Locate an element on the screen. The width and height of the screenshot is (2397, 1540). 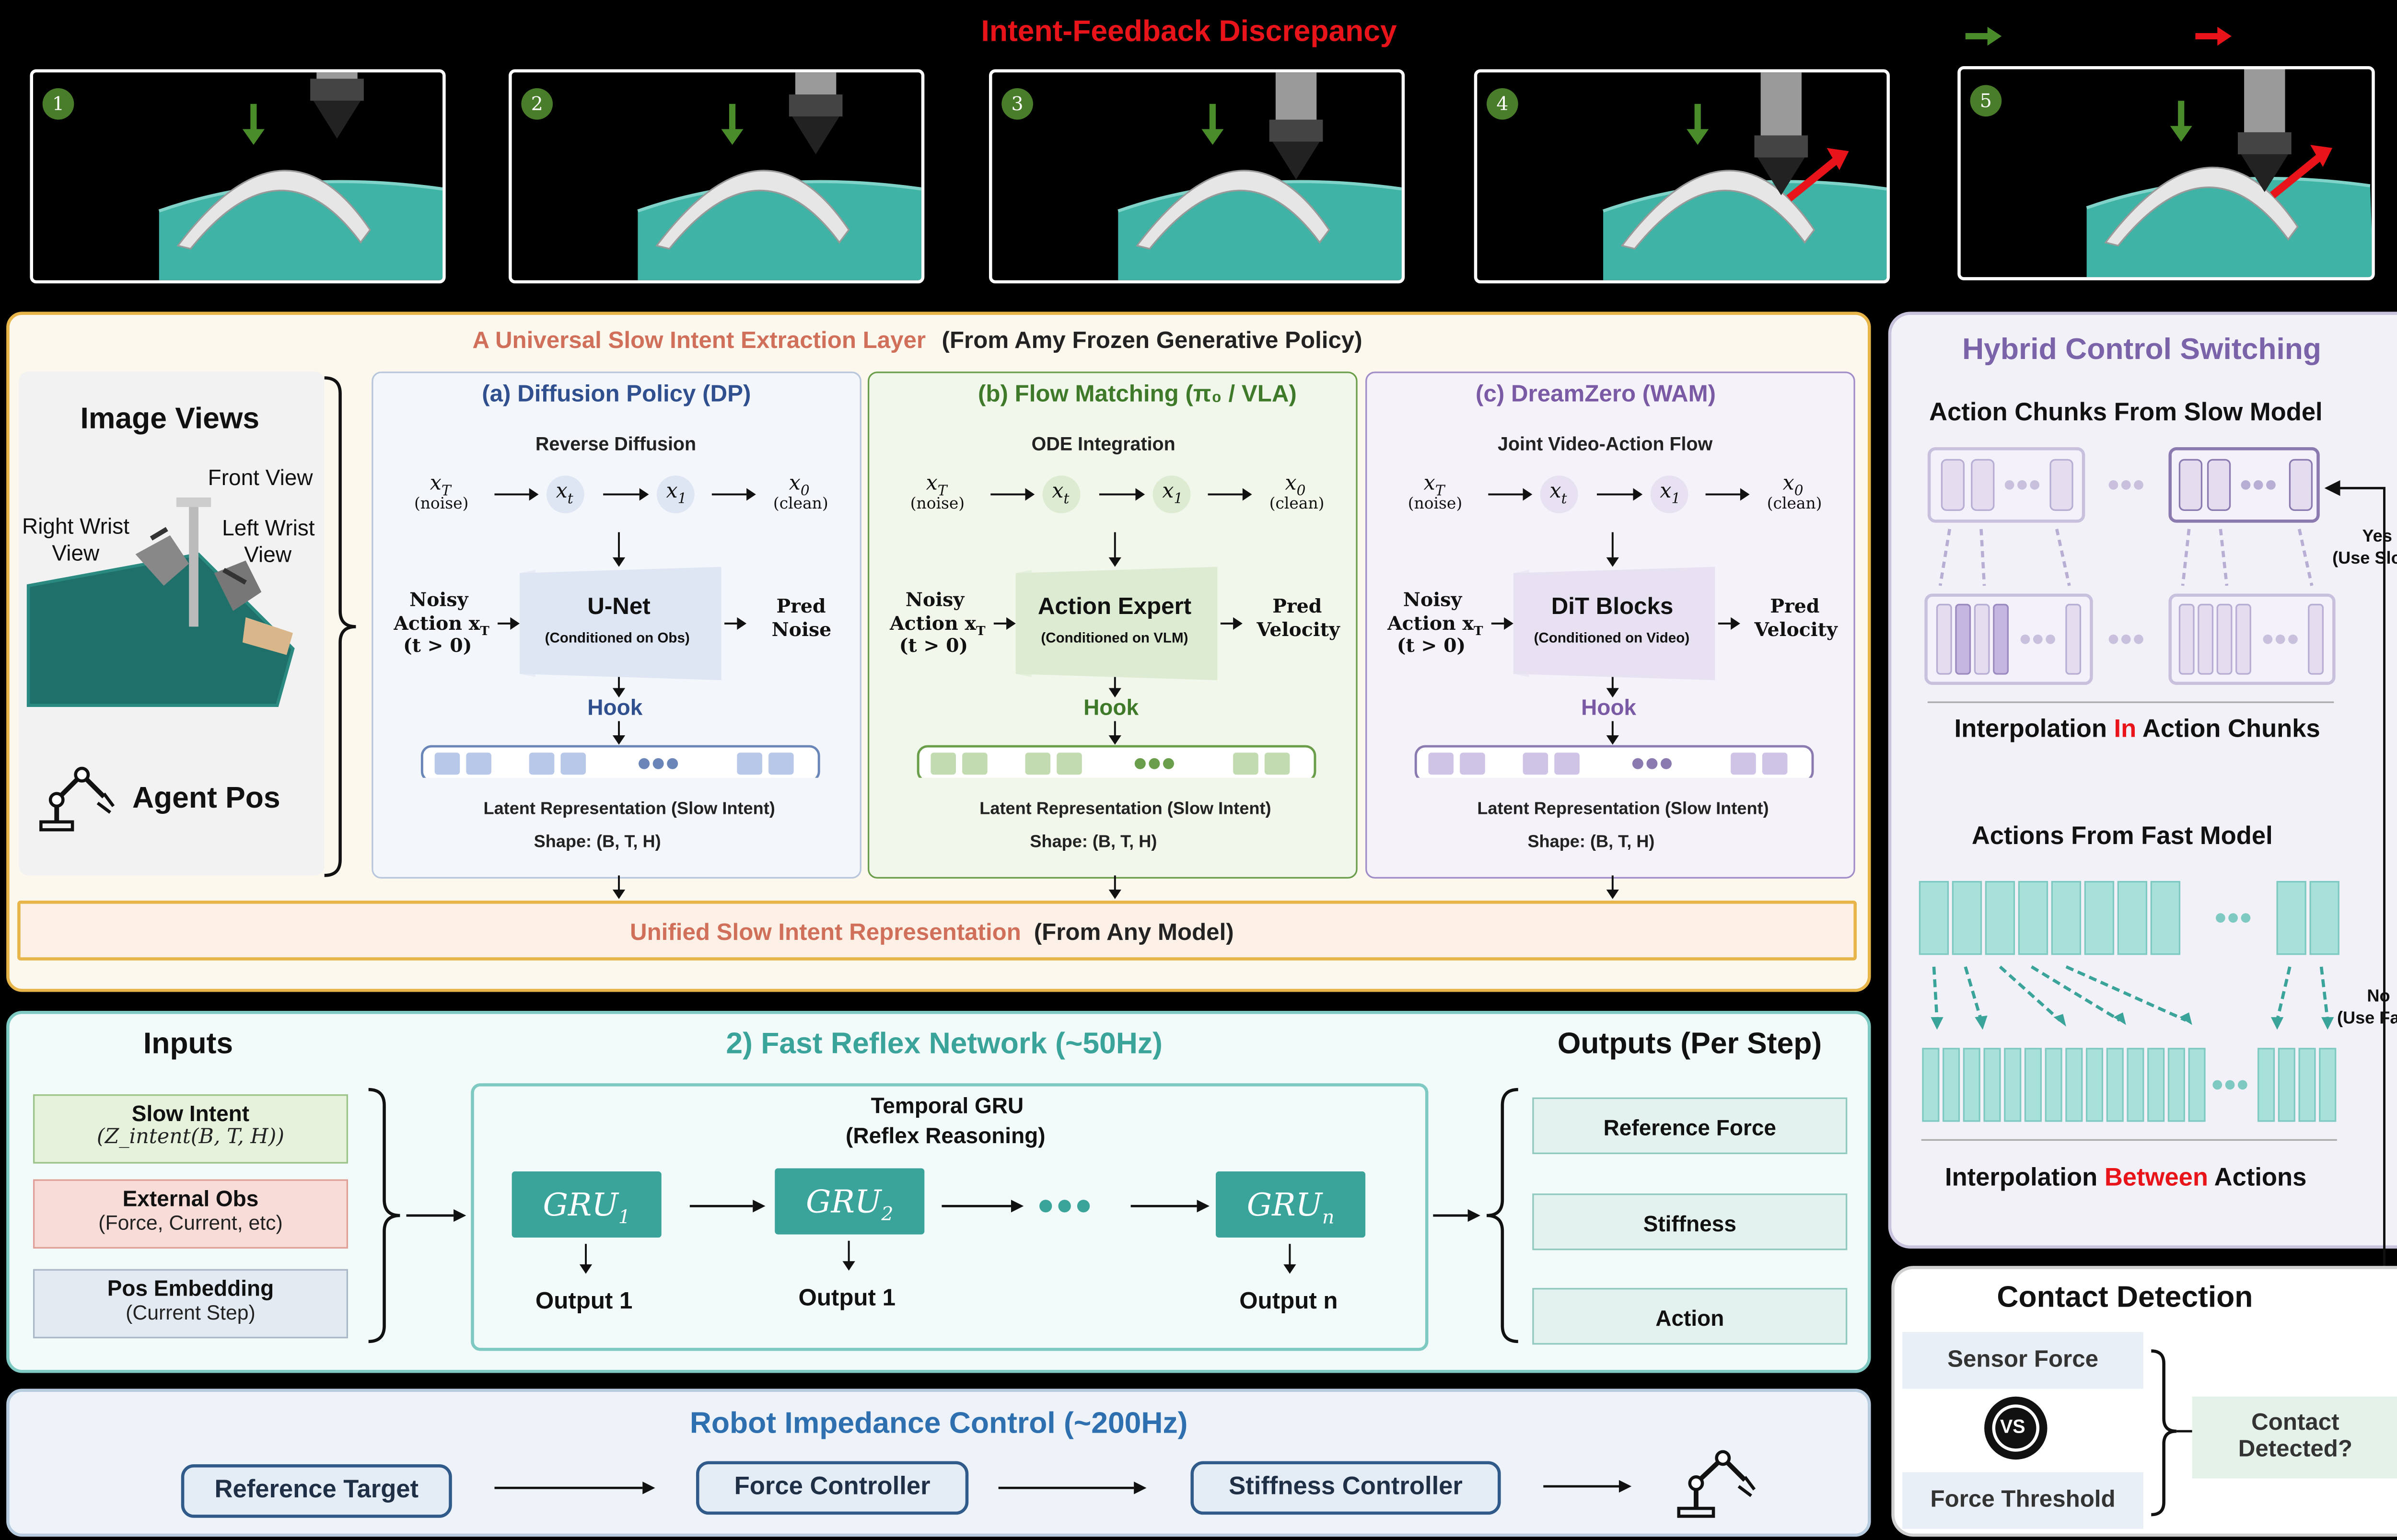
hybrid-title: Hybrid Control Switching is located at coordinates (2142, 350).